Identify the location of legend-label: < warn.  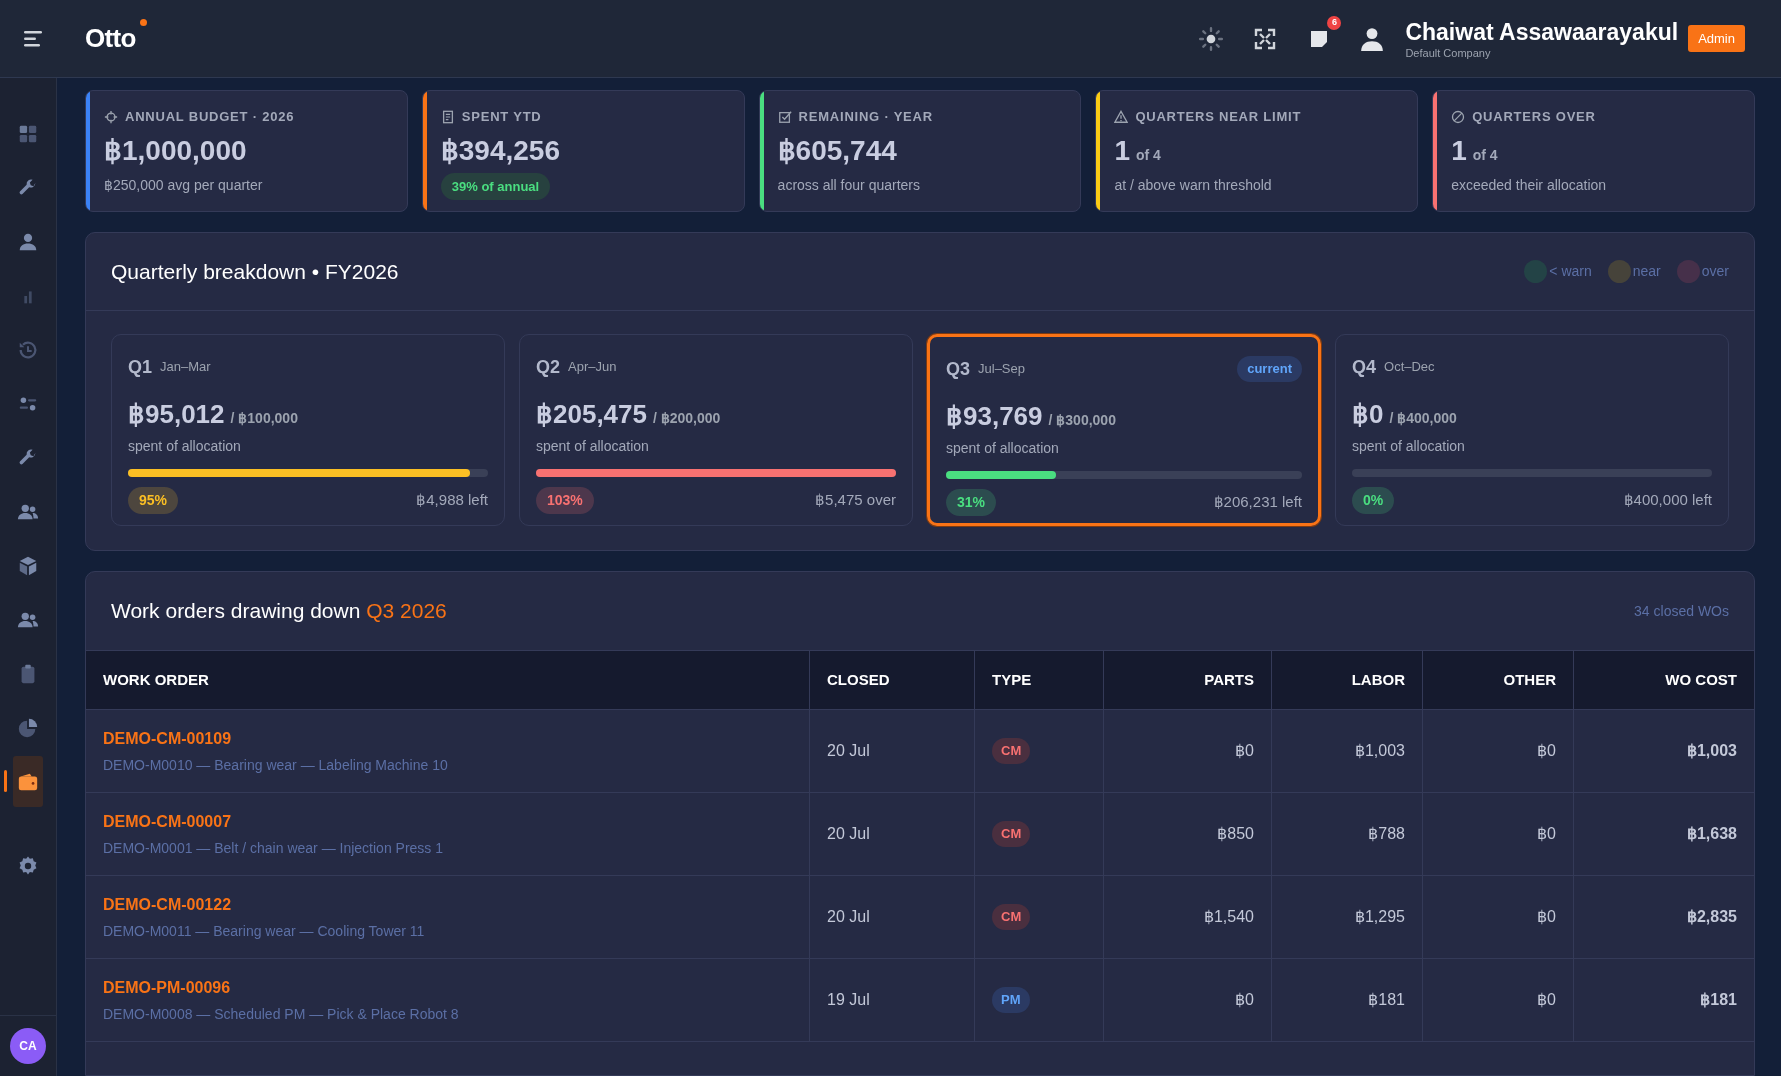
(1570, 271).